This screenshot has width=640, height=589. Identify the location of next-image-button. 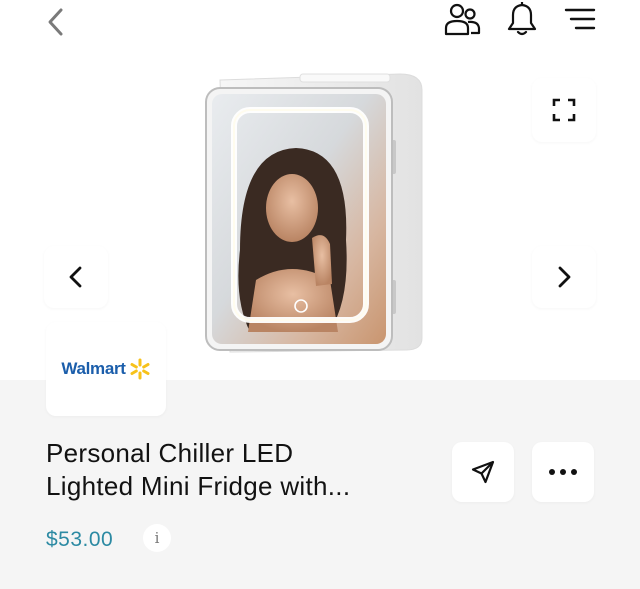
(564, 277).